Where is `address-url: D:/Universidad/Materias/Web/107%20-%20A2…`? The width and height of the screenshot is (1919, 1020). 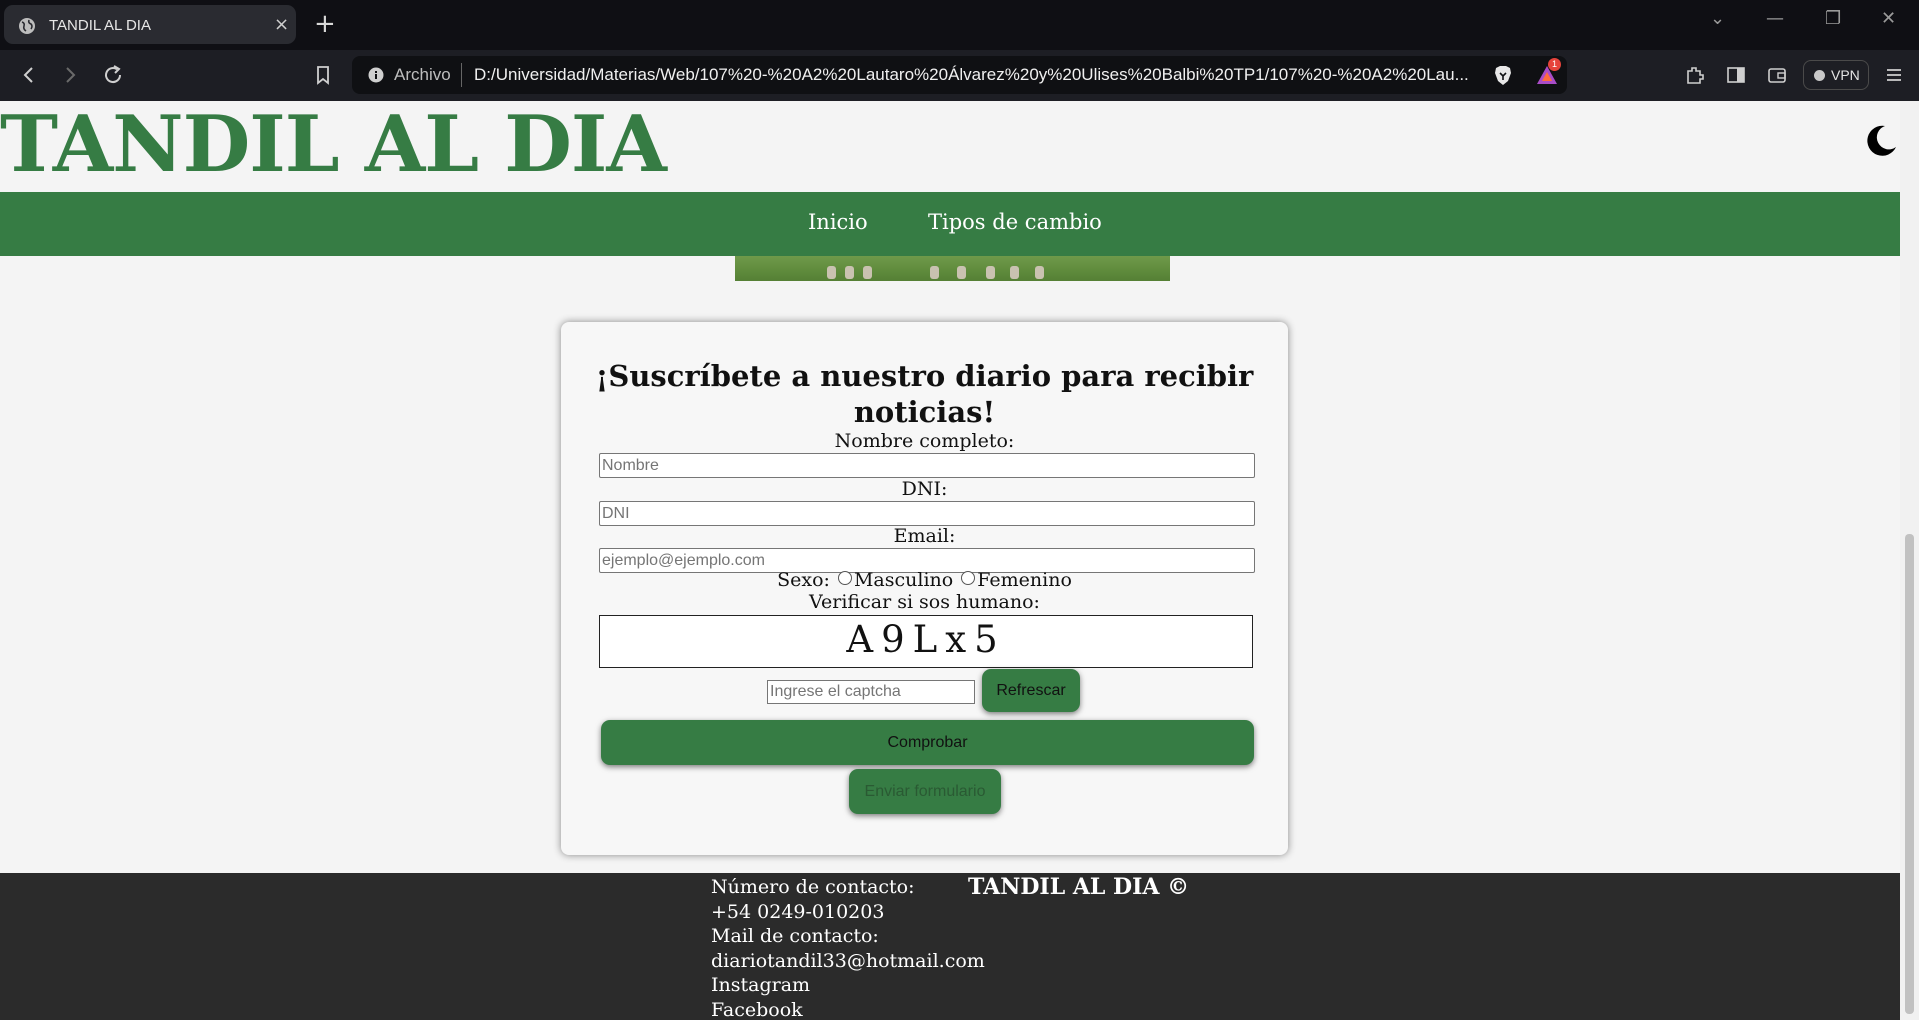
address-url: D:/Universidad/Materias/Web/107%20-%20A2… is located at coordinates (974, 75).